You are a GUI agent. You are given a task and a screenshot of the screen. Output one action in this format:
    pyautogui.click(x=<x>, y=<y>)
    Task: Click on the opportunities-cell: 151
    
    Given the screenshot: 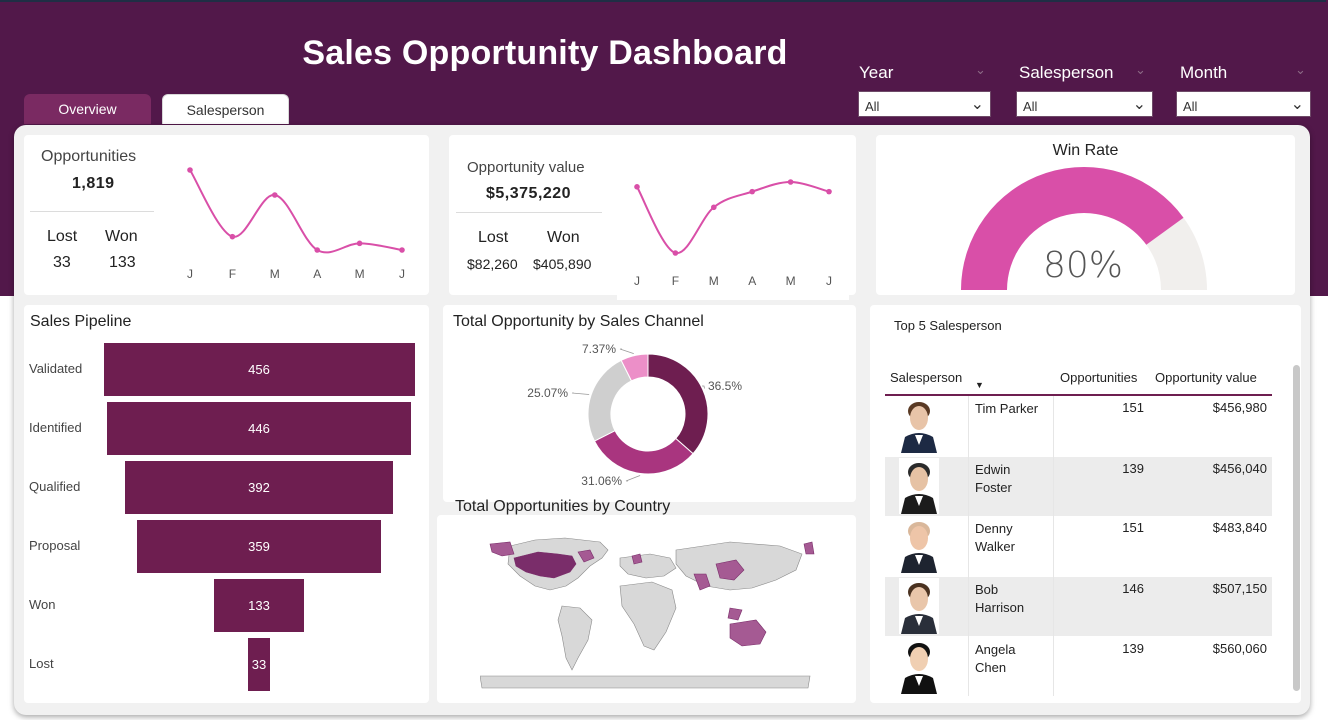 What is the action you would take?
    pyautogui.click(x=1133, y=407)
    